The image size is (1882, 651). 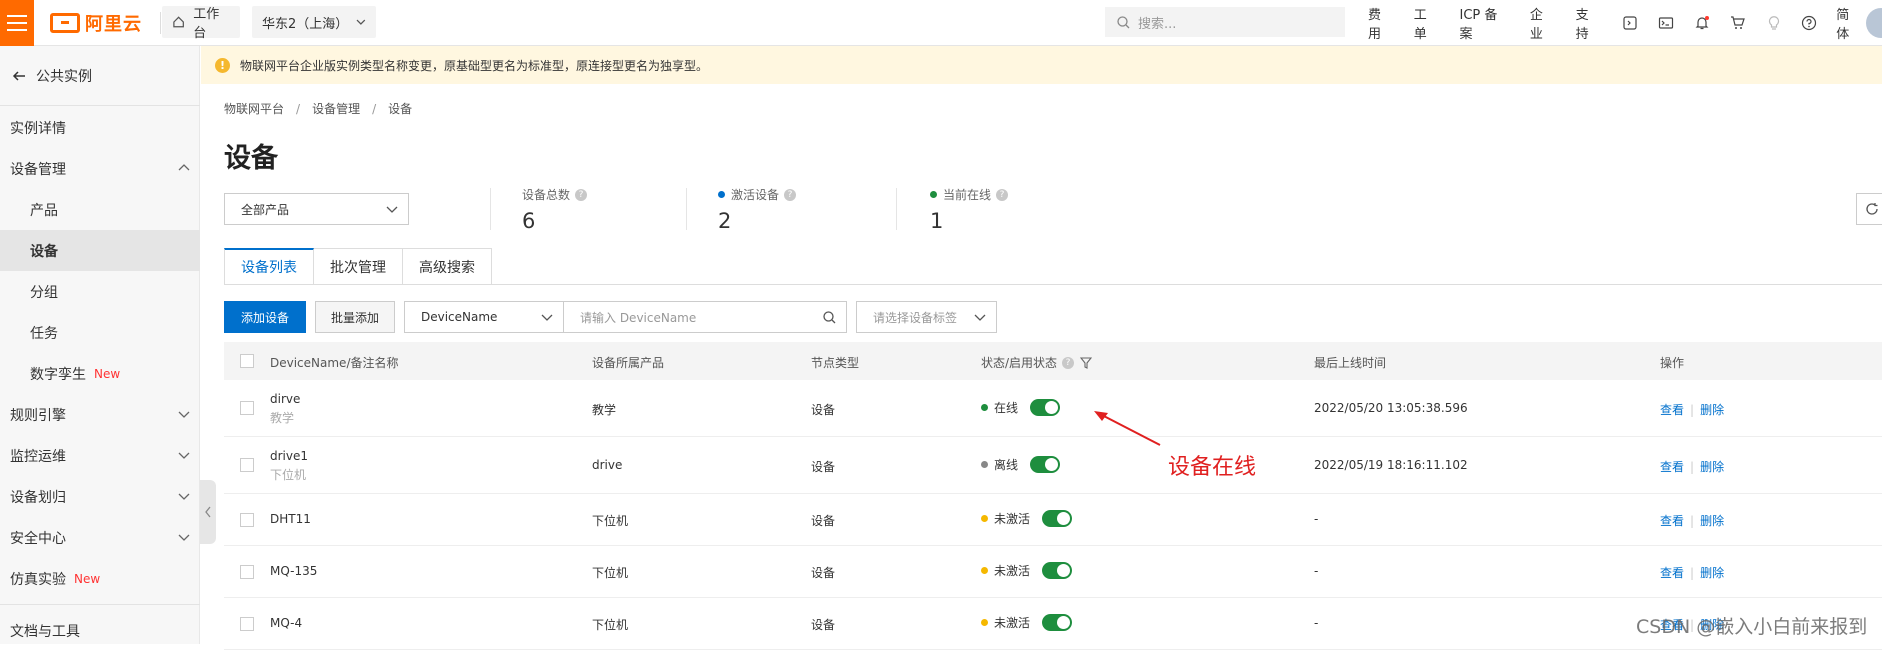 I want to click on cart-icon, so click(x=1738, y=23).